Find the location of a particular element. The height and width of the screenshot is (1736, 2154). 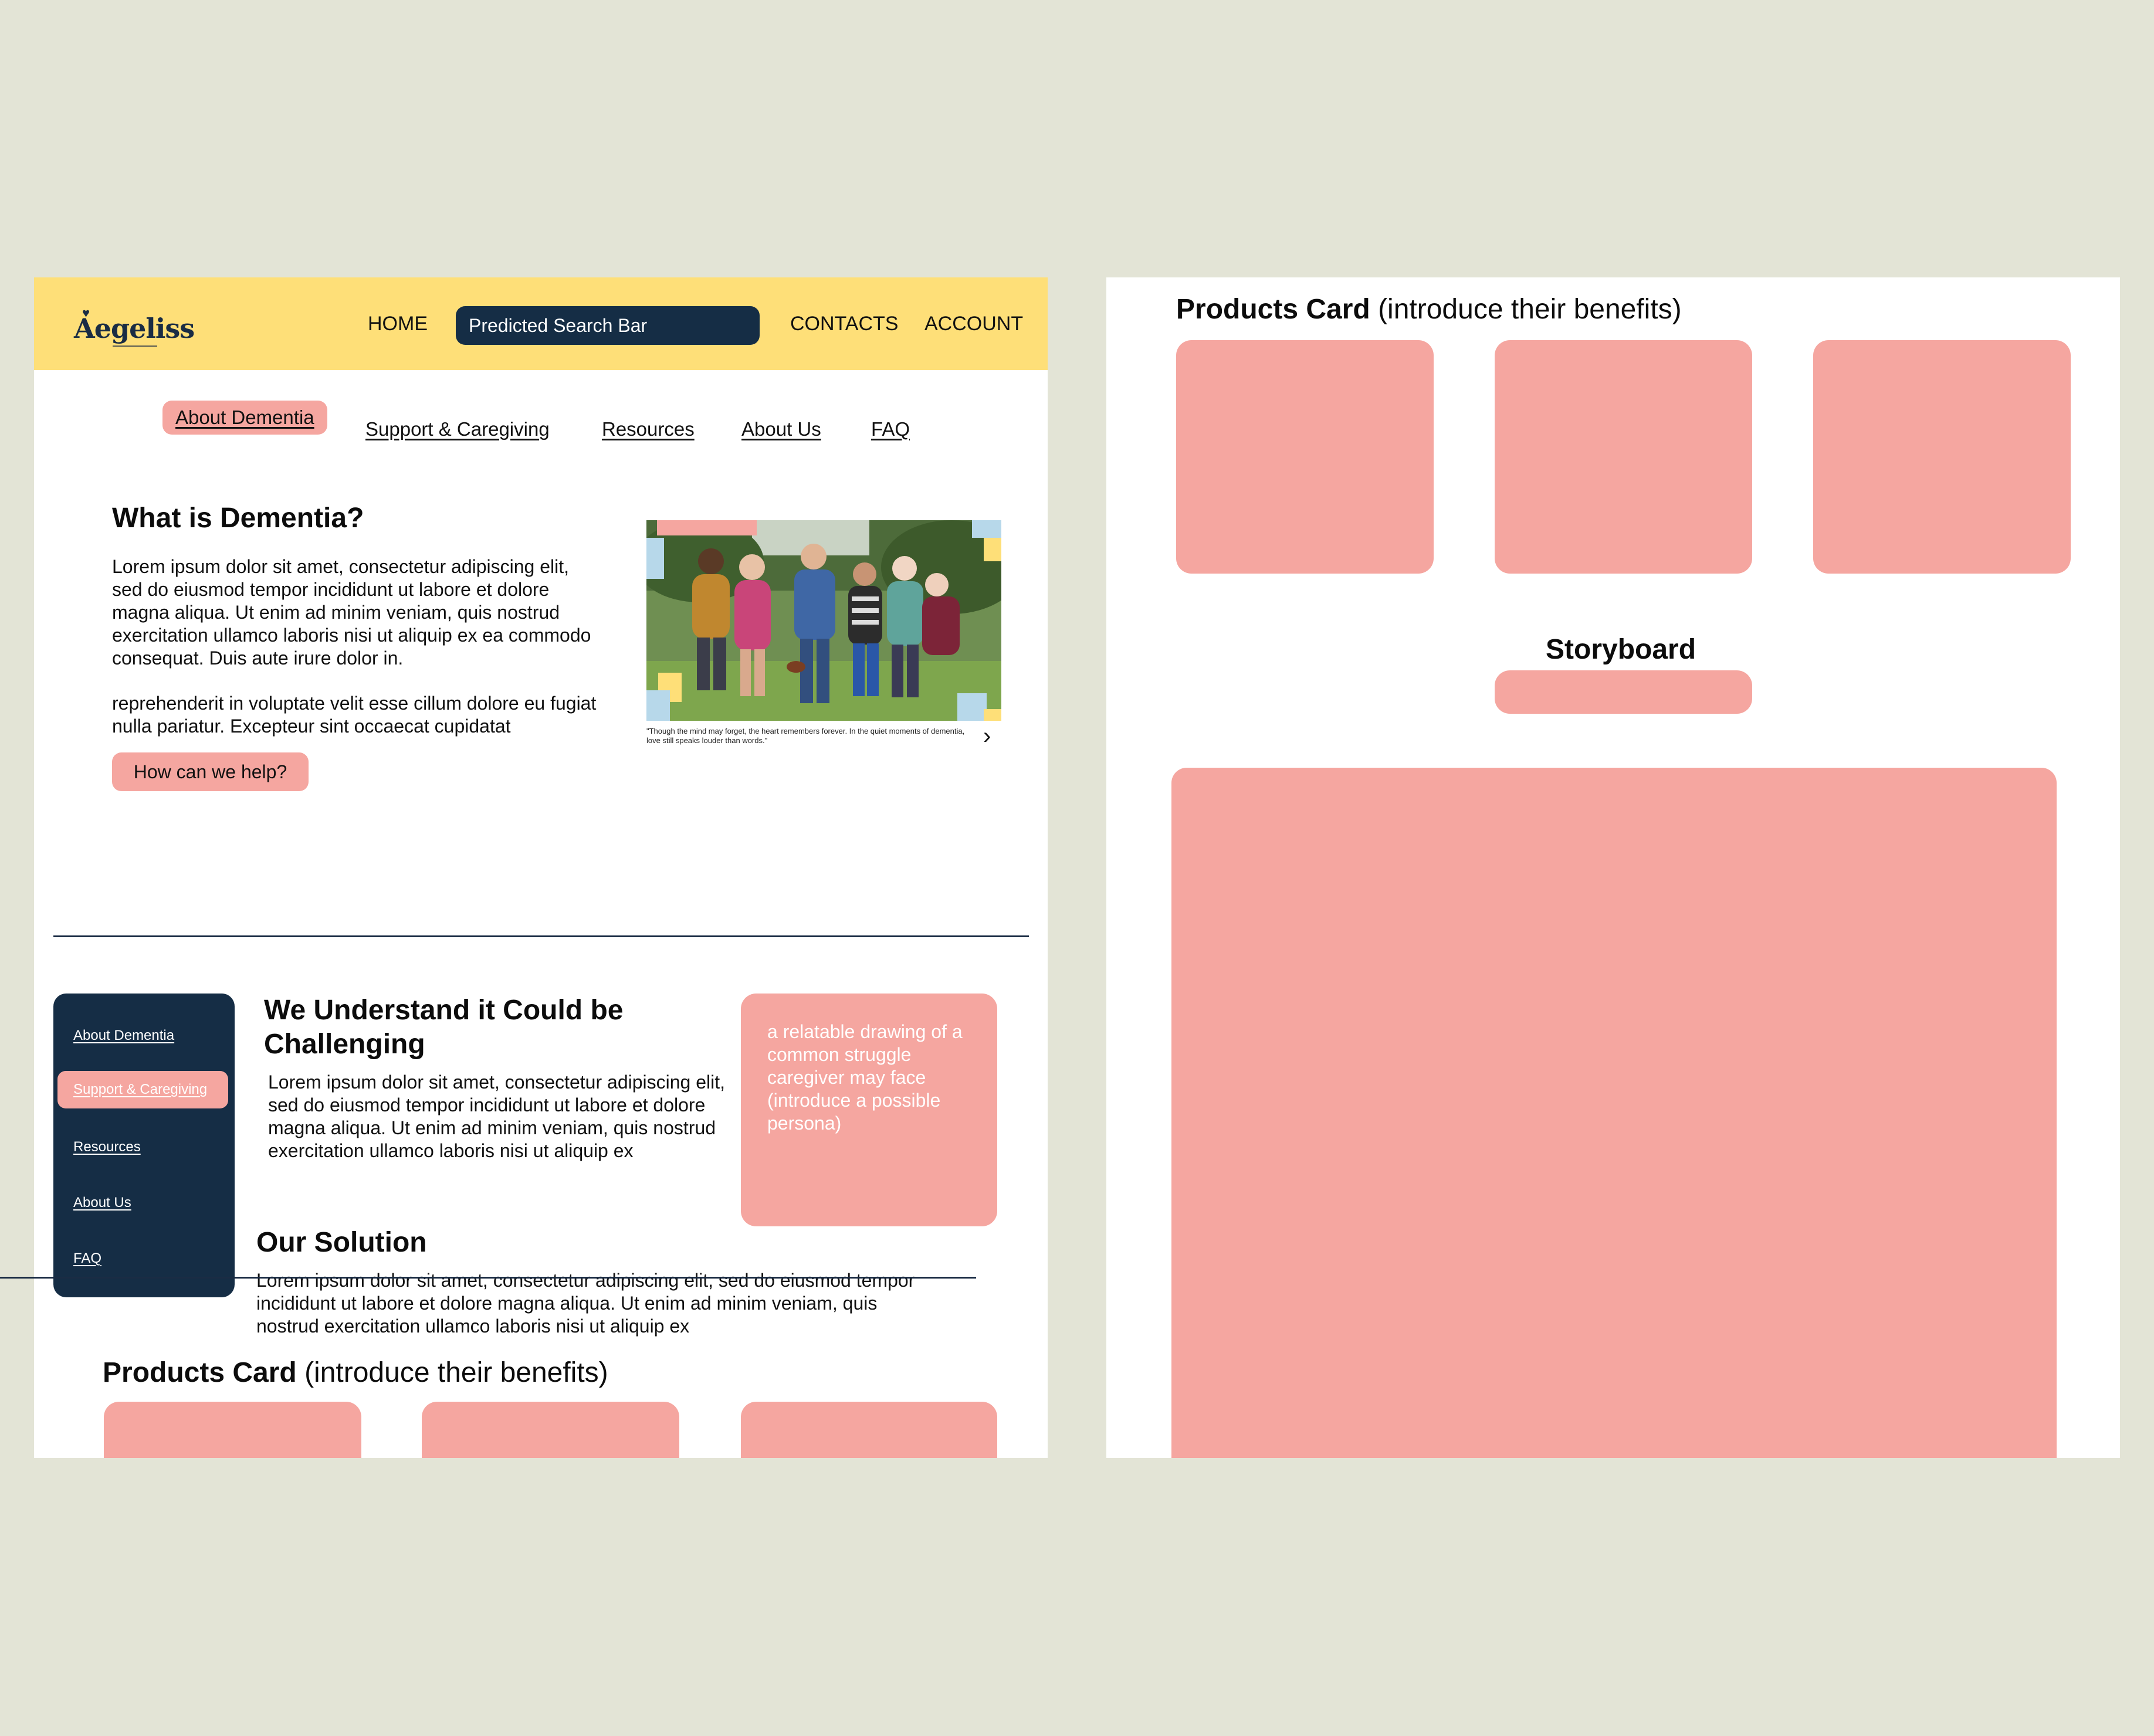

search-input: Predicted Search Bar is located at coordinates (608, 325).